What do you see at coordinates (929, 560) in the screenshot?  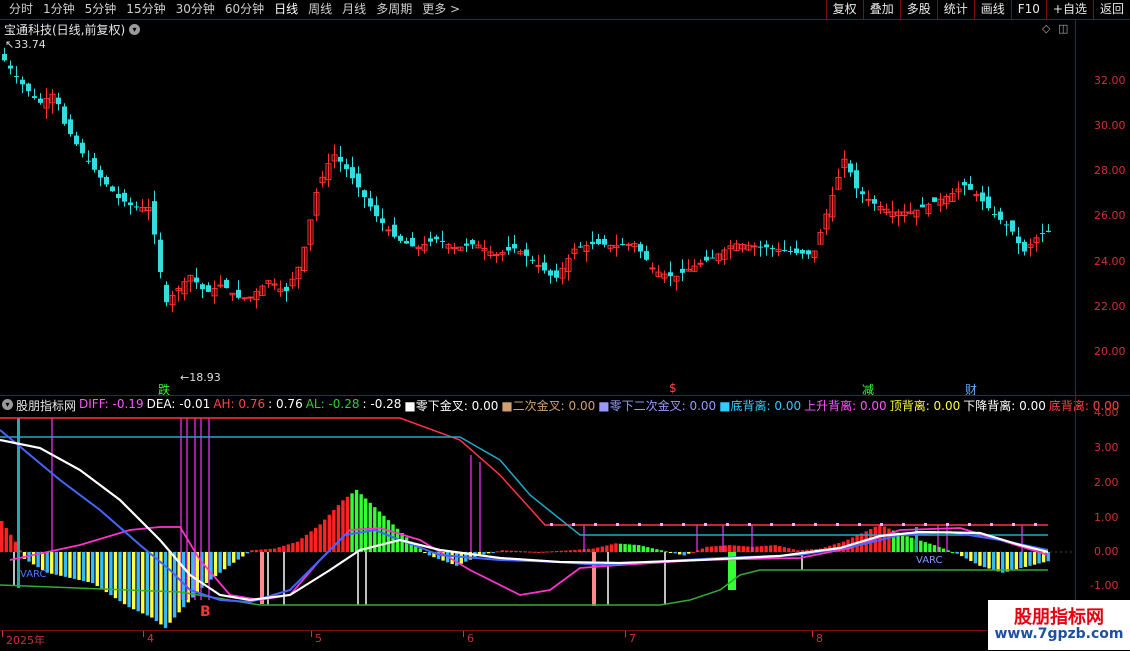 I see `varc-label-right: VARC` at bounding box center [929, 560].